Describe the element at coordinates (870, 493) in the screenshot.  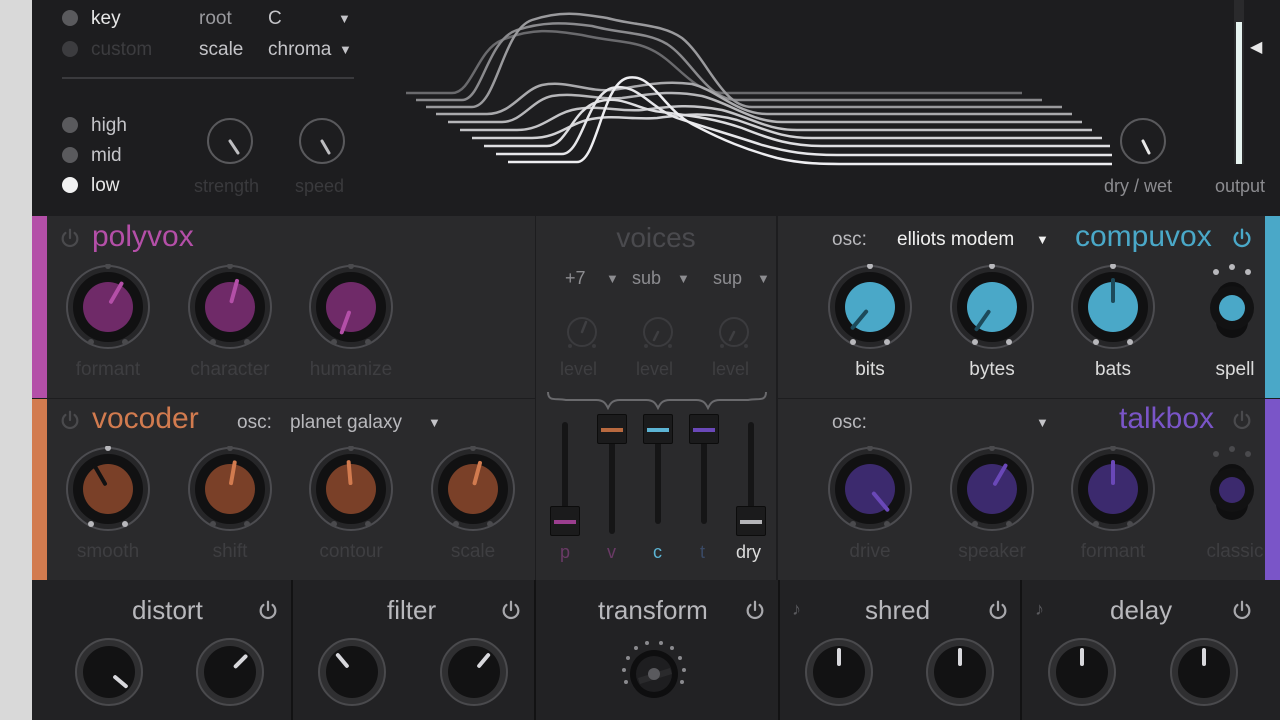
I see `drive-knob` at that location.